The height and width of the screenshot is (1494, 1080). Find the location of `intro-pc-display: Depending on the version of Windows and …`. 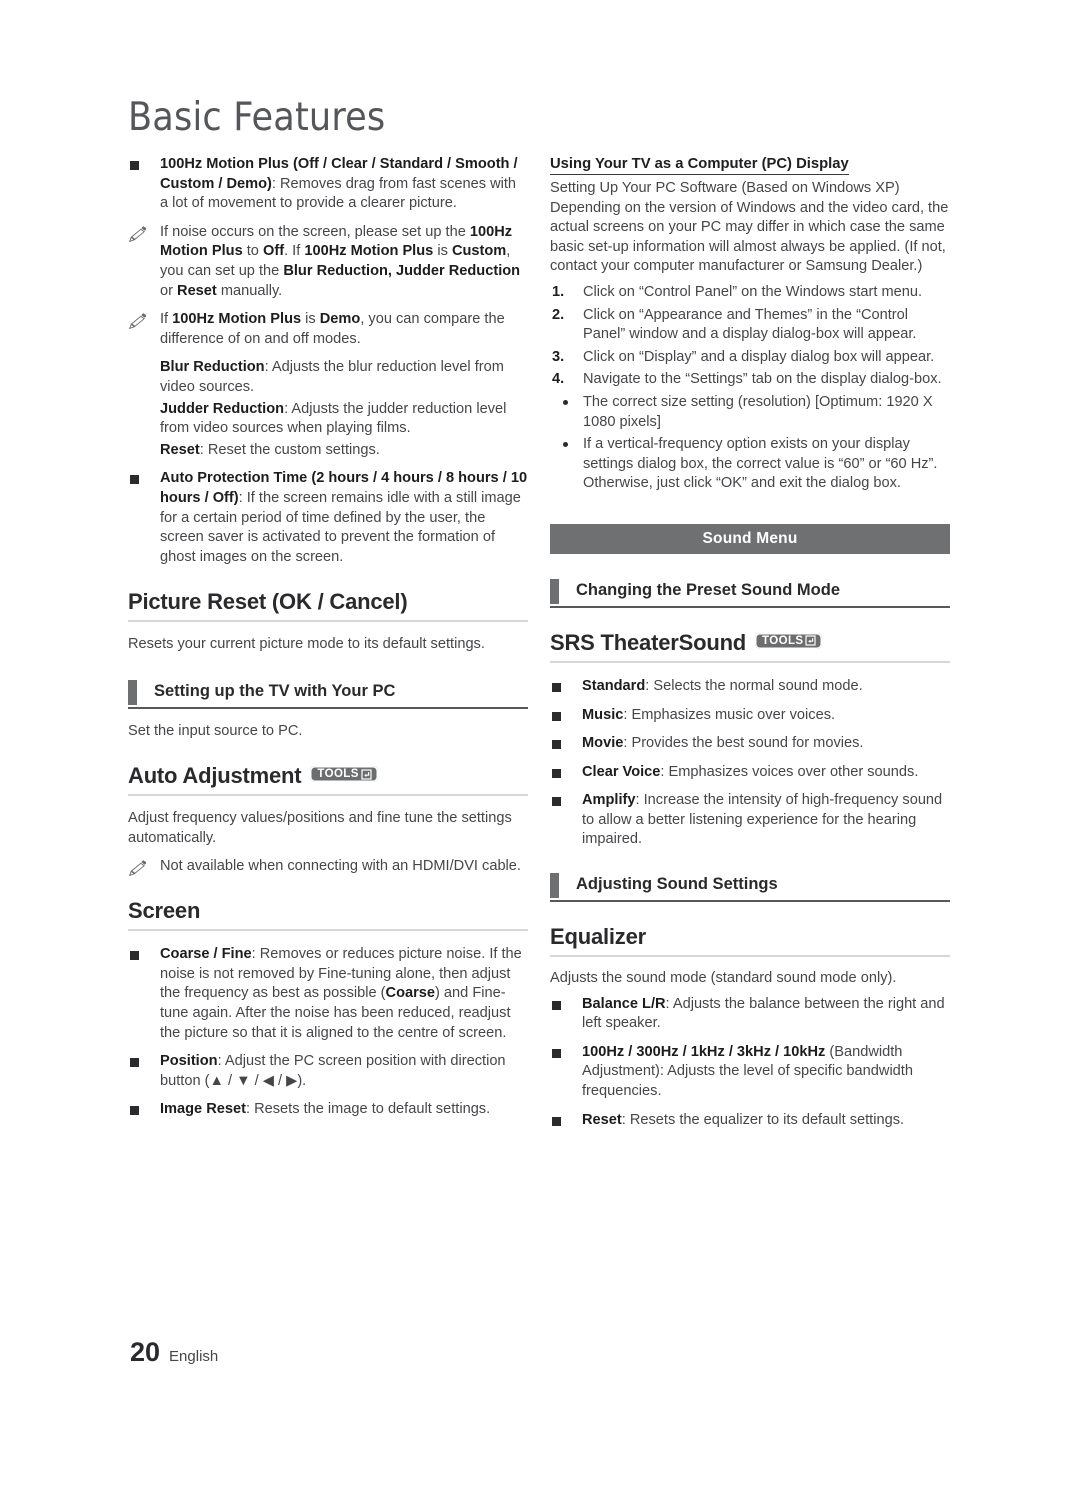

intro-pc-display: Depending on the version of Windows and … is located at coordinates (749, 237).